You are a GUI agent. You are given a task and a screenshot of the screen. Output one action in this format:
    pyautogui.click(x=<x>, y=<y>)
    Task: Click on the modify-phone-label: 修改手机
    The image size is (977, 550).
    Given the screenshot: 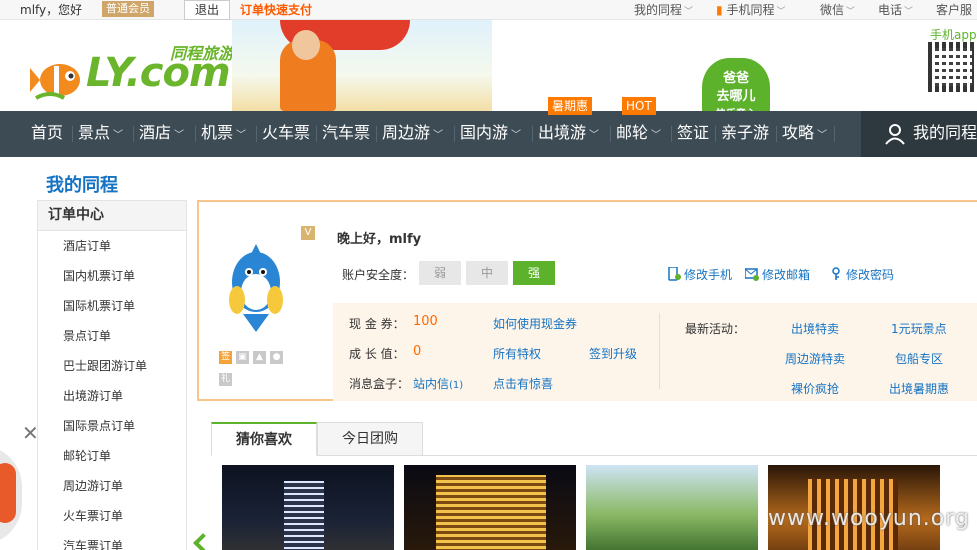 What is the action you would take?
    pyautogui.click(x=708, y=275)
    